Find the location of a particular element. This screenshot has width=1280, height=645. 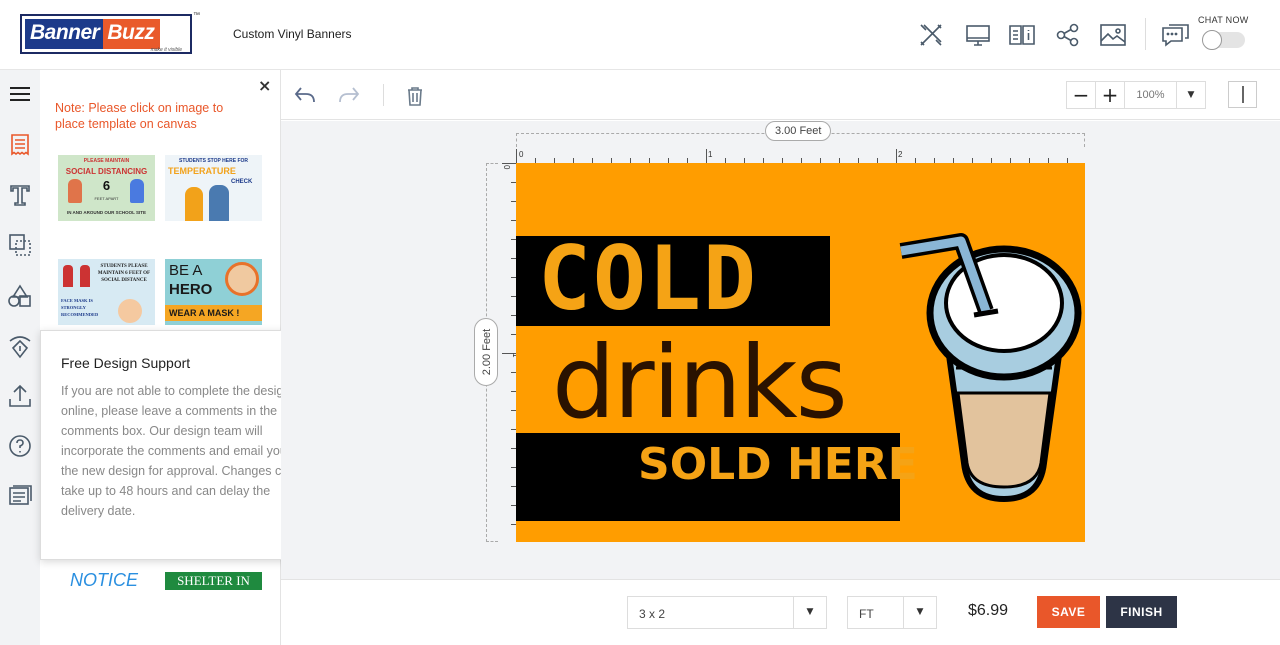

left-ruler: 0 1 is located at coordinates (509, 344).